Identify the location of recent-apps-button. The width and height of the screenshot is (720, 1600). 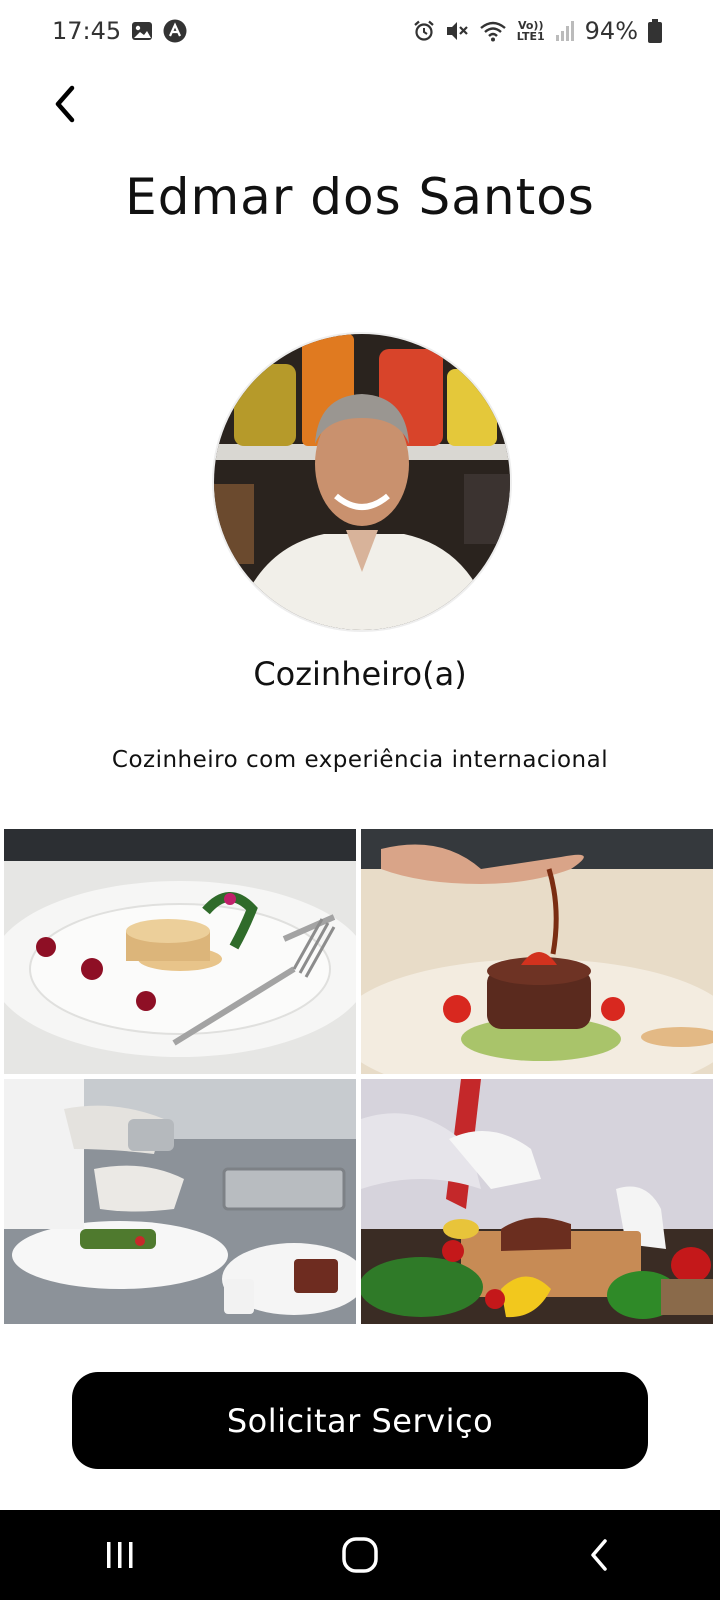
(120, 1555).